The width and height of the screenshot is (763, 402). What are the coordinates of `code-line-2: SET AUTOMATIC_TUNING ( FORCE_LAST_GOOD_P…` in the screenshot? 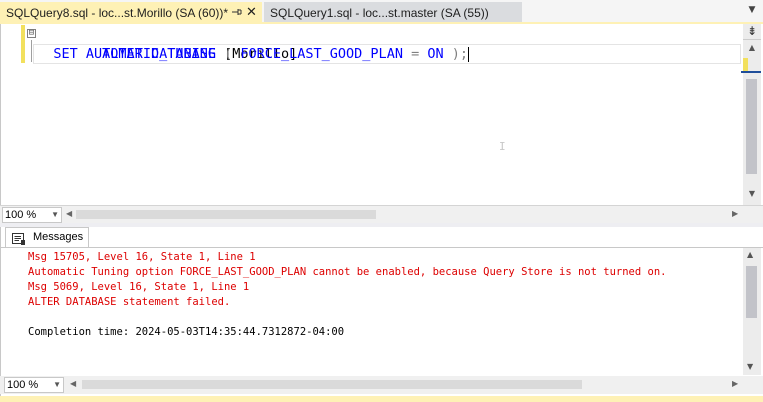 It's located at (385, 54).